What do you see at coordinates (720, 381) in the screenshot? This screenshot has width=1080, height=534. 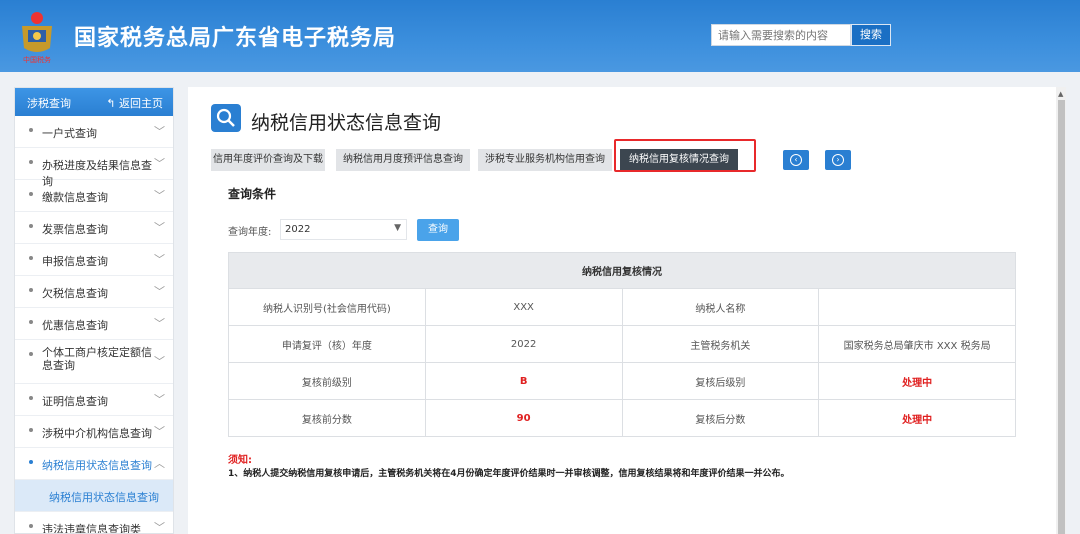 I see `table-cell: 复核后级别` at bounding box center [720, 381].